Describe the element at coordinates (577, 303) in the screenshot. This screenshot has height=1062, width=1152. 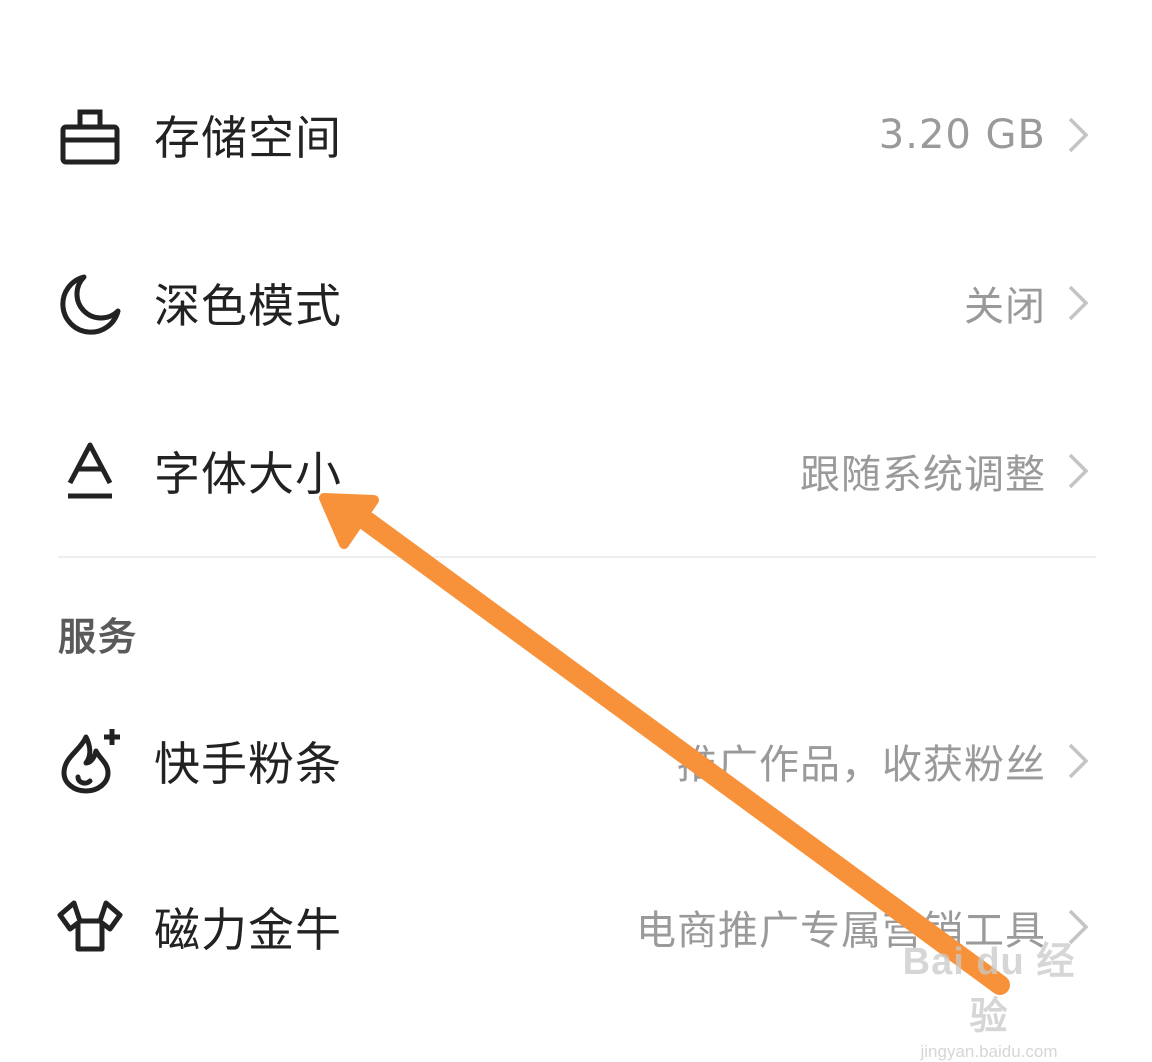
I see `settings-row-dark-mode: 深色模式 关闭` at that location.